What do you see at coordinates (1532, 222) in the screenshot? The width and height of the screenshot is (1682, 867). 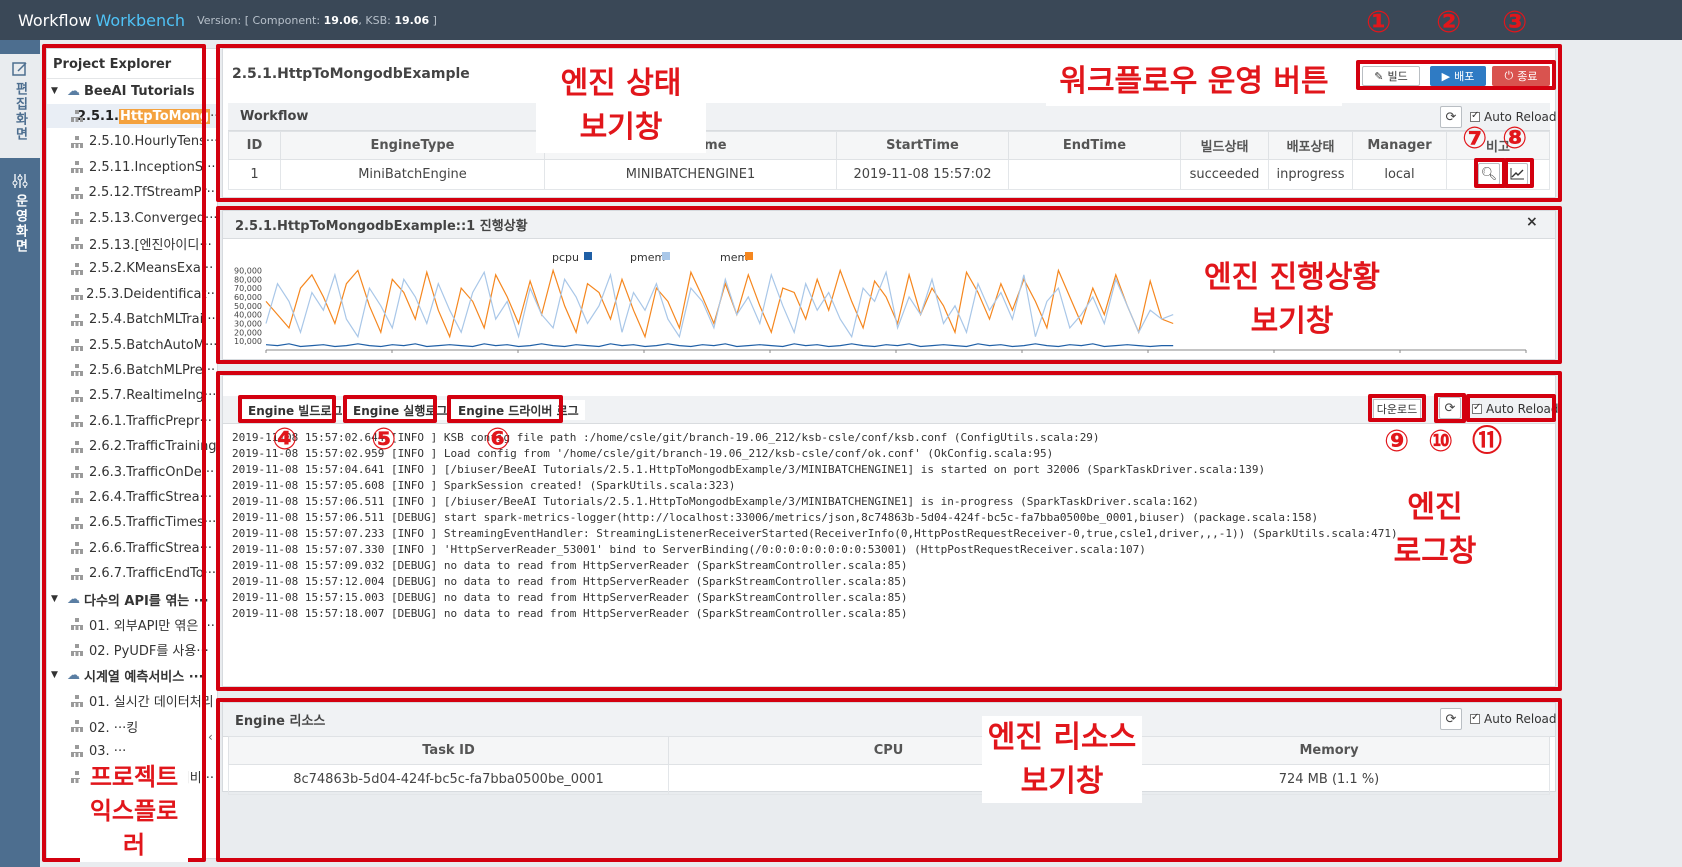 I see `close-icon: ×` at bounding box center [1532, 222].